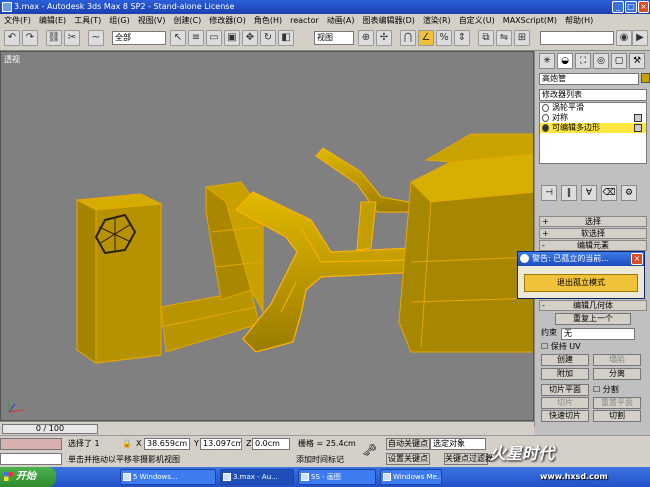  What do you see at coordinates (54, 38) in the screenshot?
I see `link-icon: ⛓` at bounding box center [54, 38].